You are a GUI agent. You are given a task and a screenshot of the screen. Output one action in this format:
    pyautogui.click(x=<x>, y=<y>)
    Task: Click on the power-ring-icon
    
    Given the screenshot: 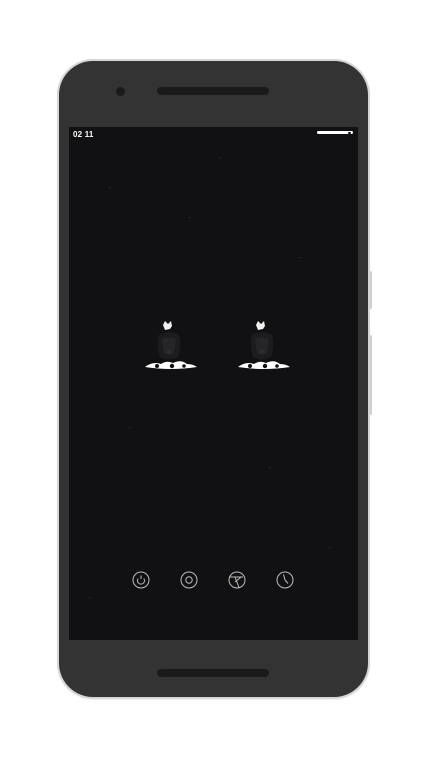 What is the action you would take?
    pyautogui.click(x=141, y=580)
    